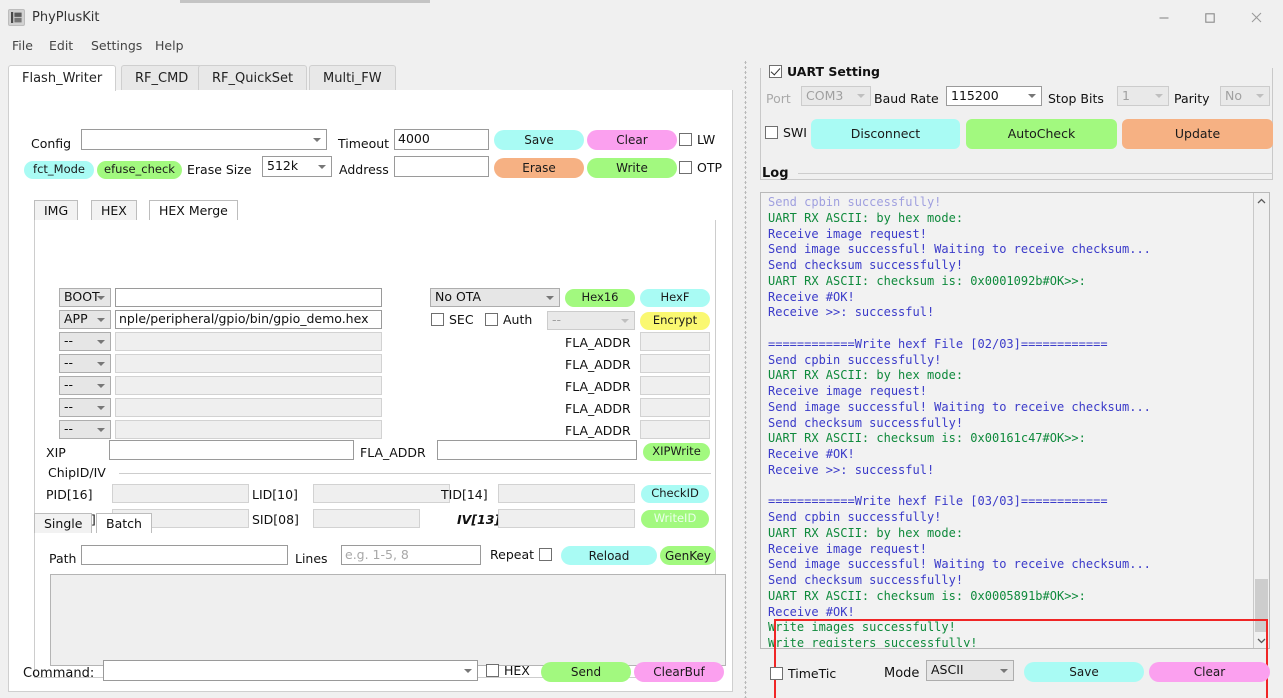  What do you see at coordinates (675, 298) in the screenshot?
I see `hexf-button: HexF` at bounding box center [675, 298].